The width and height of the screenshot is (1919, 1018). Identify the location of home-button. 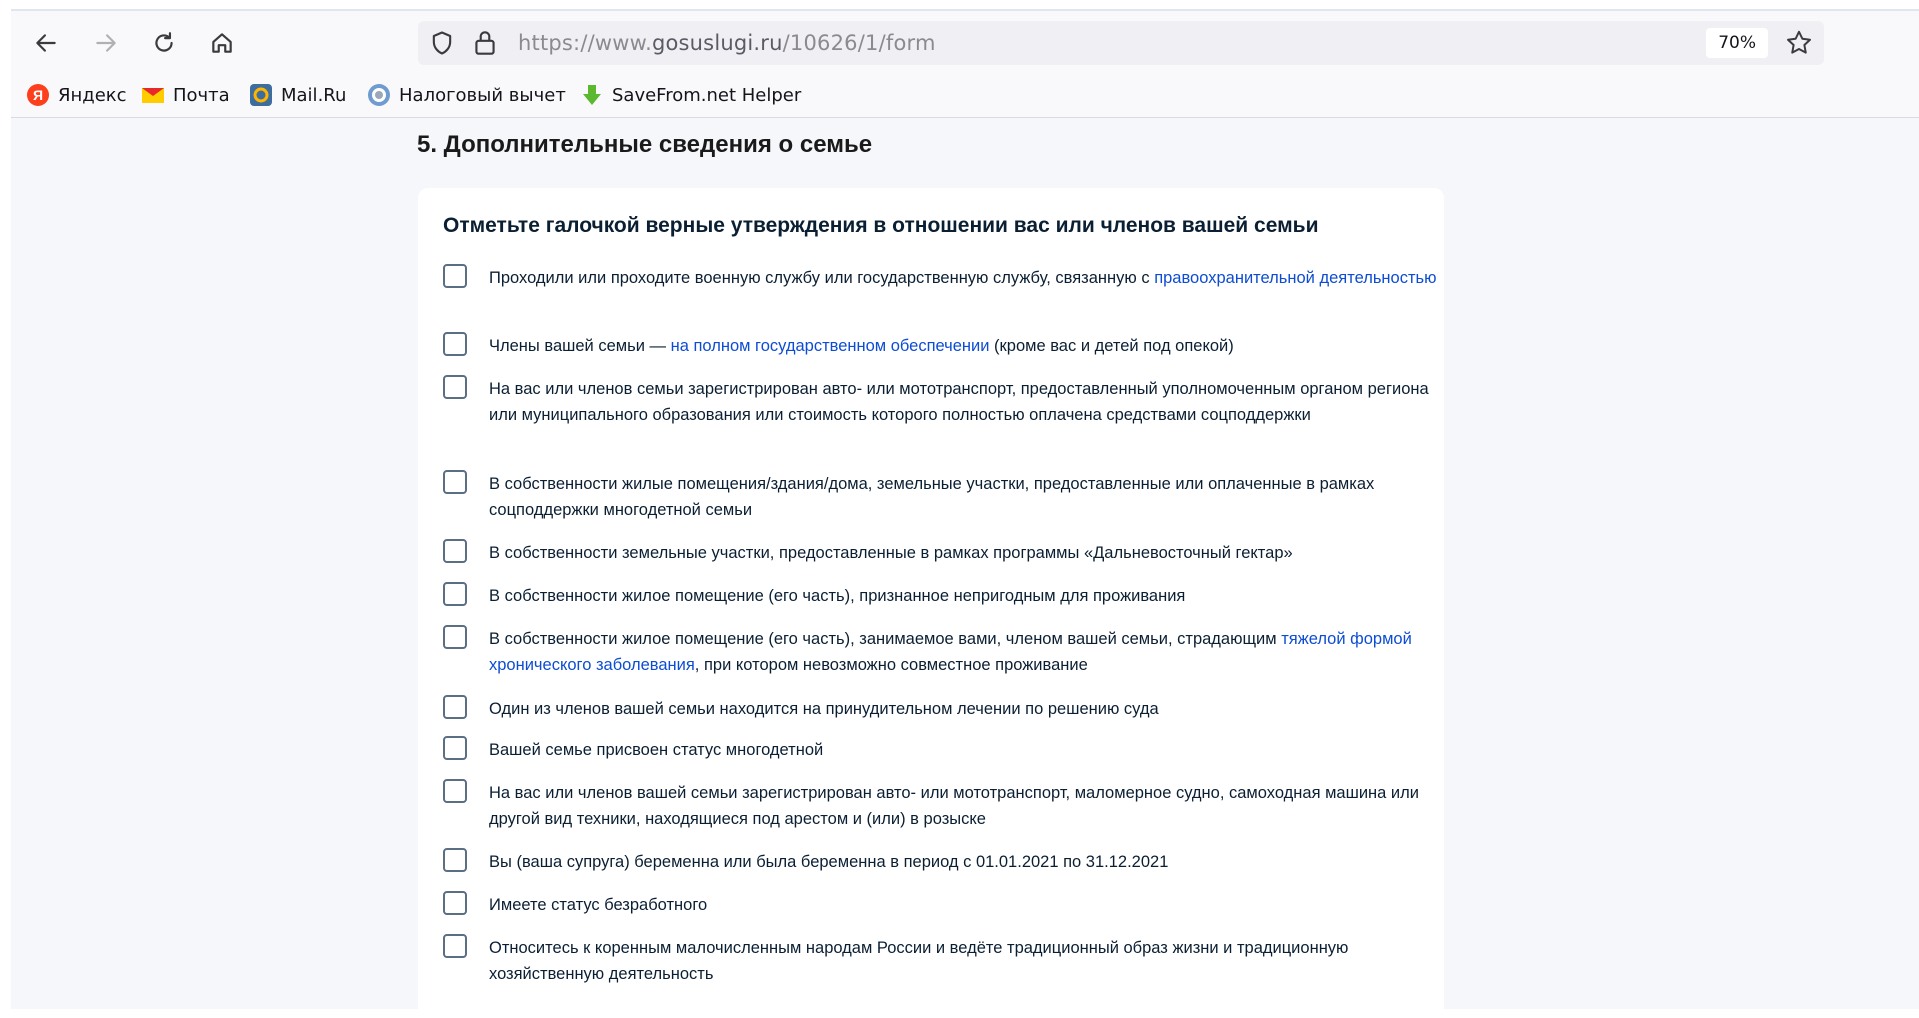
(222, 43).